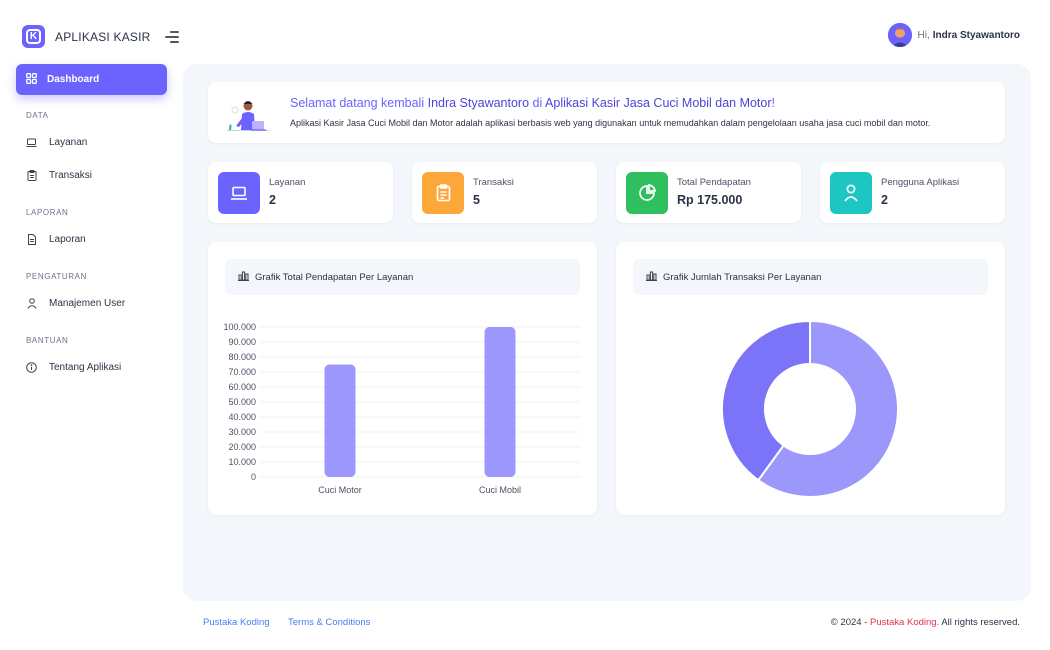 The image size is (1050, 650). I want to click on document-icon, so click(31, 239).